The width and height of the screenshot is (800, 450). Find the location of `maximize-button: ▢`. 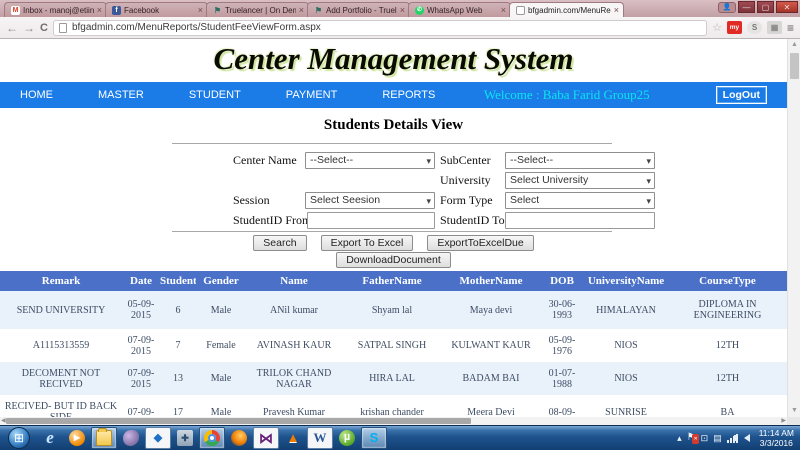

maximize-button: ▢ is located at coordinates (765, 7).